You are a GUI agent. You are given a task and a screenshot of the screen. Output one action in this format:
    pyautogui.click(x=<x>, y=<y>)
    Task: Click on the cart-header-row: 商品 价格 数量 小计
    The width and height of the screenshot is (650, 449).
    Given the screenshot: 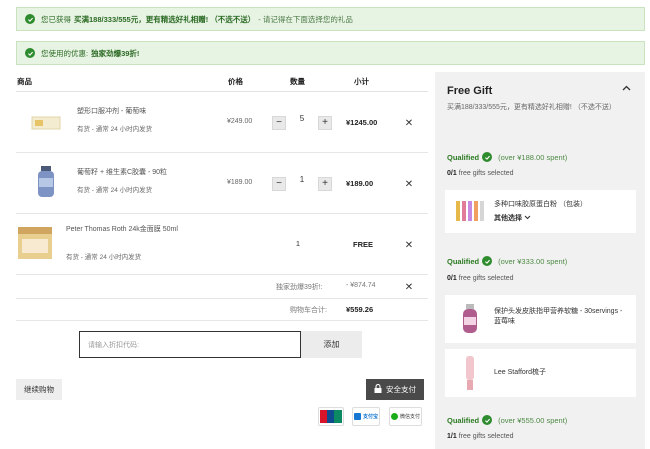 What is the action you would take?
    pyautogui.click(x=222, y=82)
    